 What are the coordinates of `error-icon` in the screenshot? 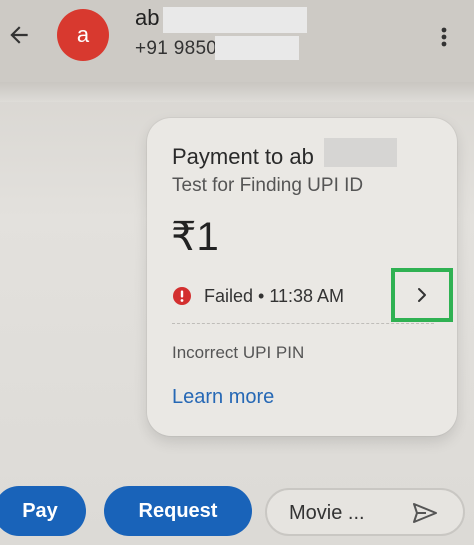 It's located at (182, 296).